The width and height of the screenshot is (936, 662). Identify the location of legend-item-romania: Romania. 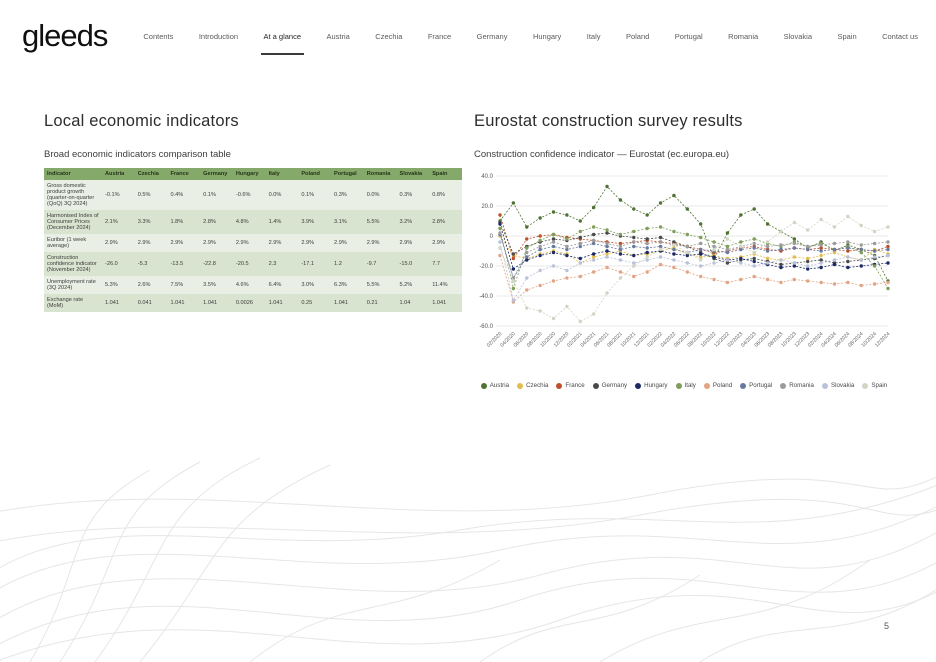
(797, 385).